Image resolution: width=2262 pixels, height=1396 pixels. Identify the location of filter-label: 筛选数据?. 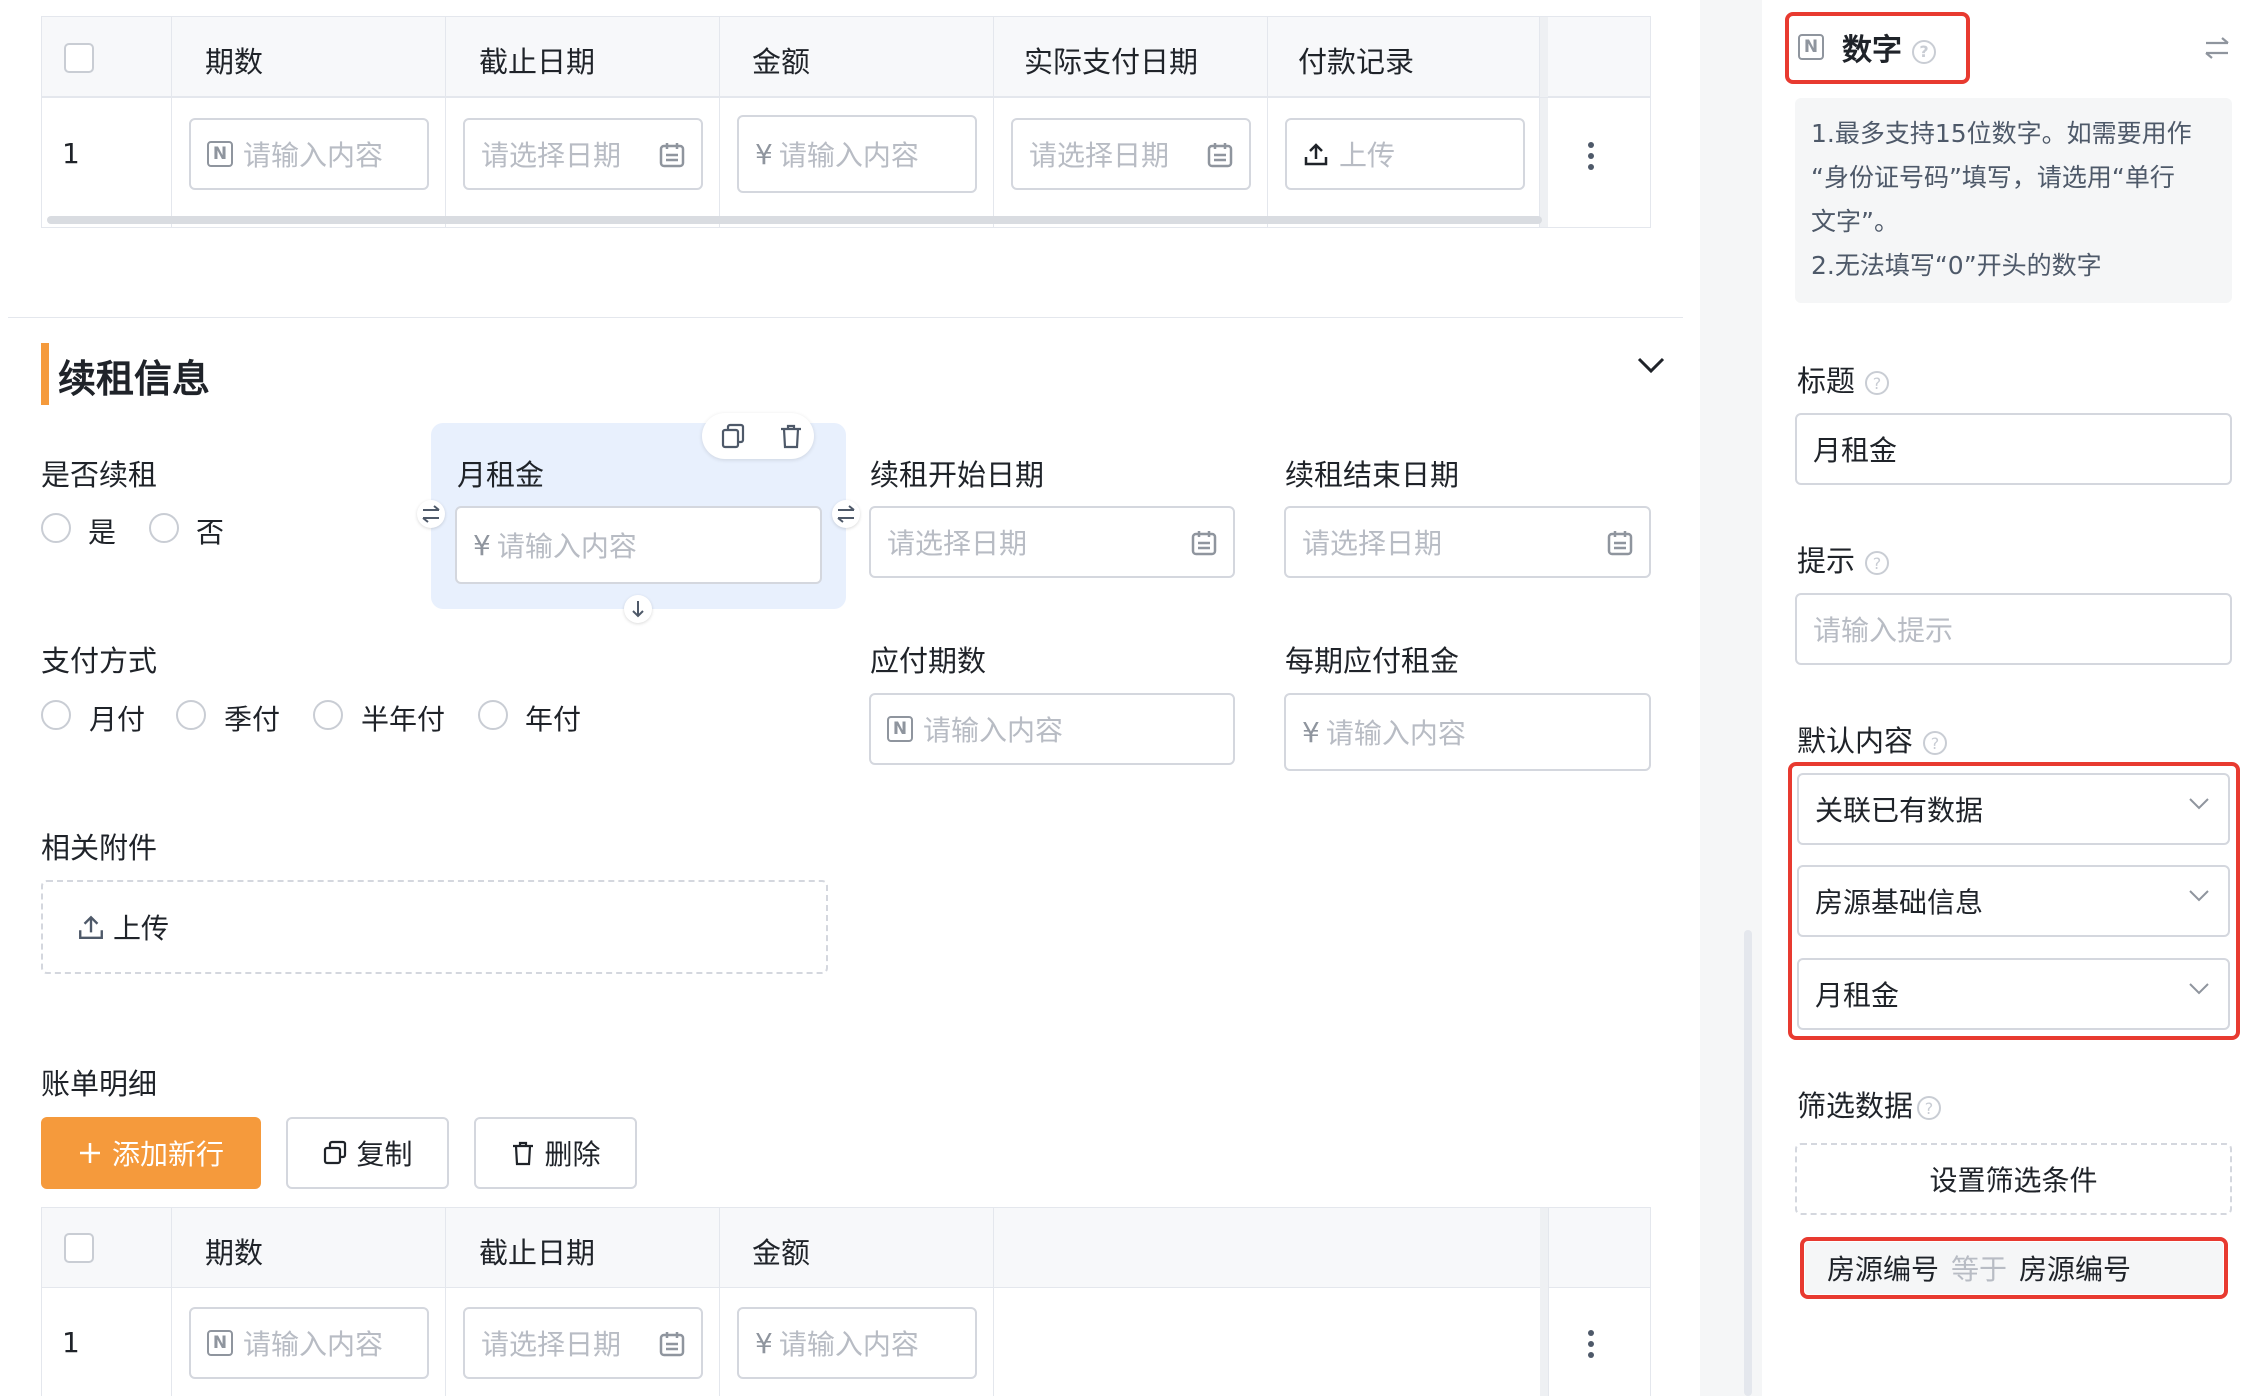
(1869, 1104).